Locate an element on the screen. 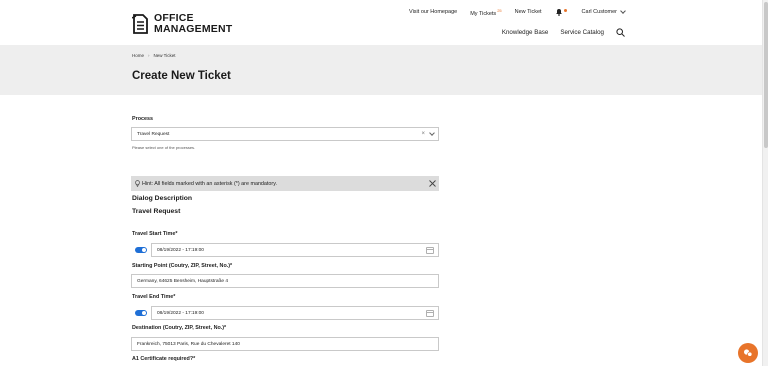  page-title: Create New Ticket is located at coordinates (181, 76).